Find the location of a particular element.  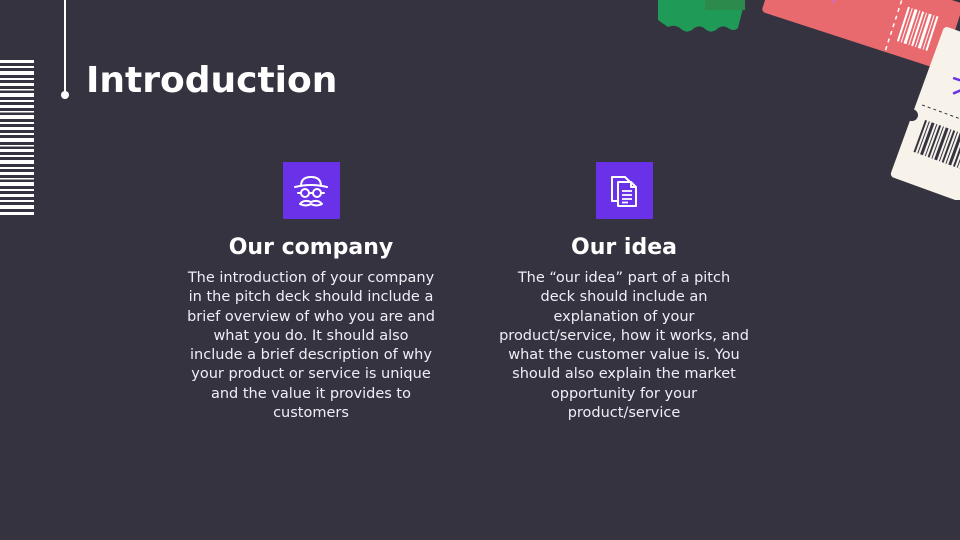

disguise-icon is located at coordinates (311, 190).